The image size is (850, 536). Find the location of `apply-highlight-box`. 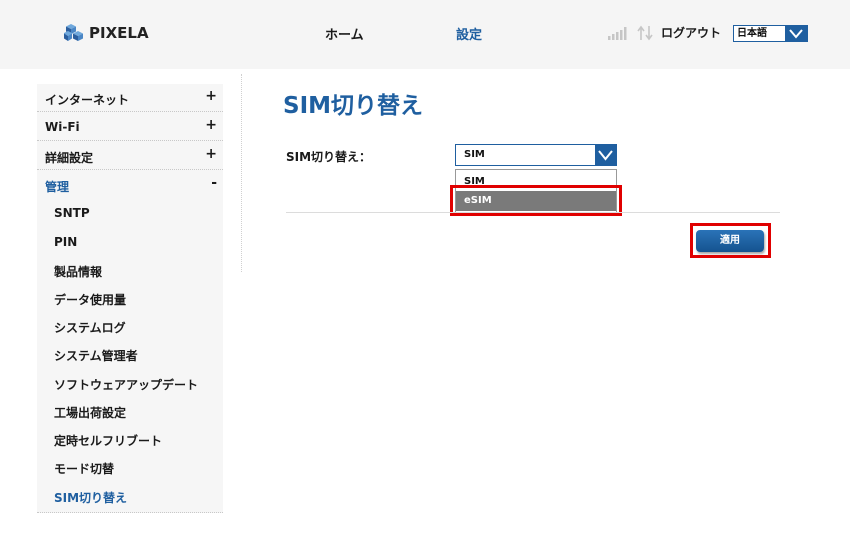

apply-highlight-box is located at coordinates (730, 240).